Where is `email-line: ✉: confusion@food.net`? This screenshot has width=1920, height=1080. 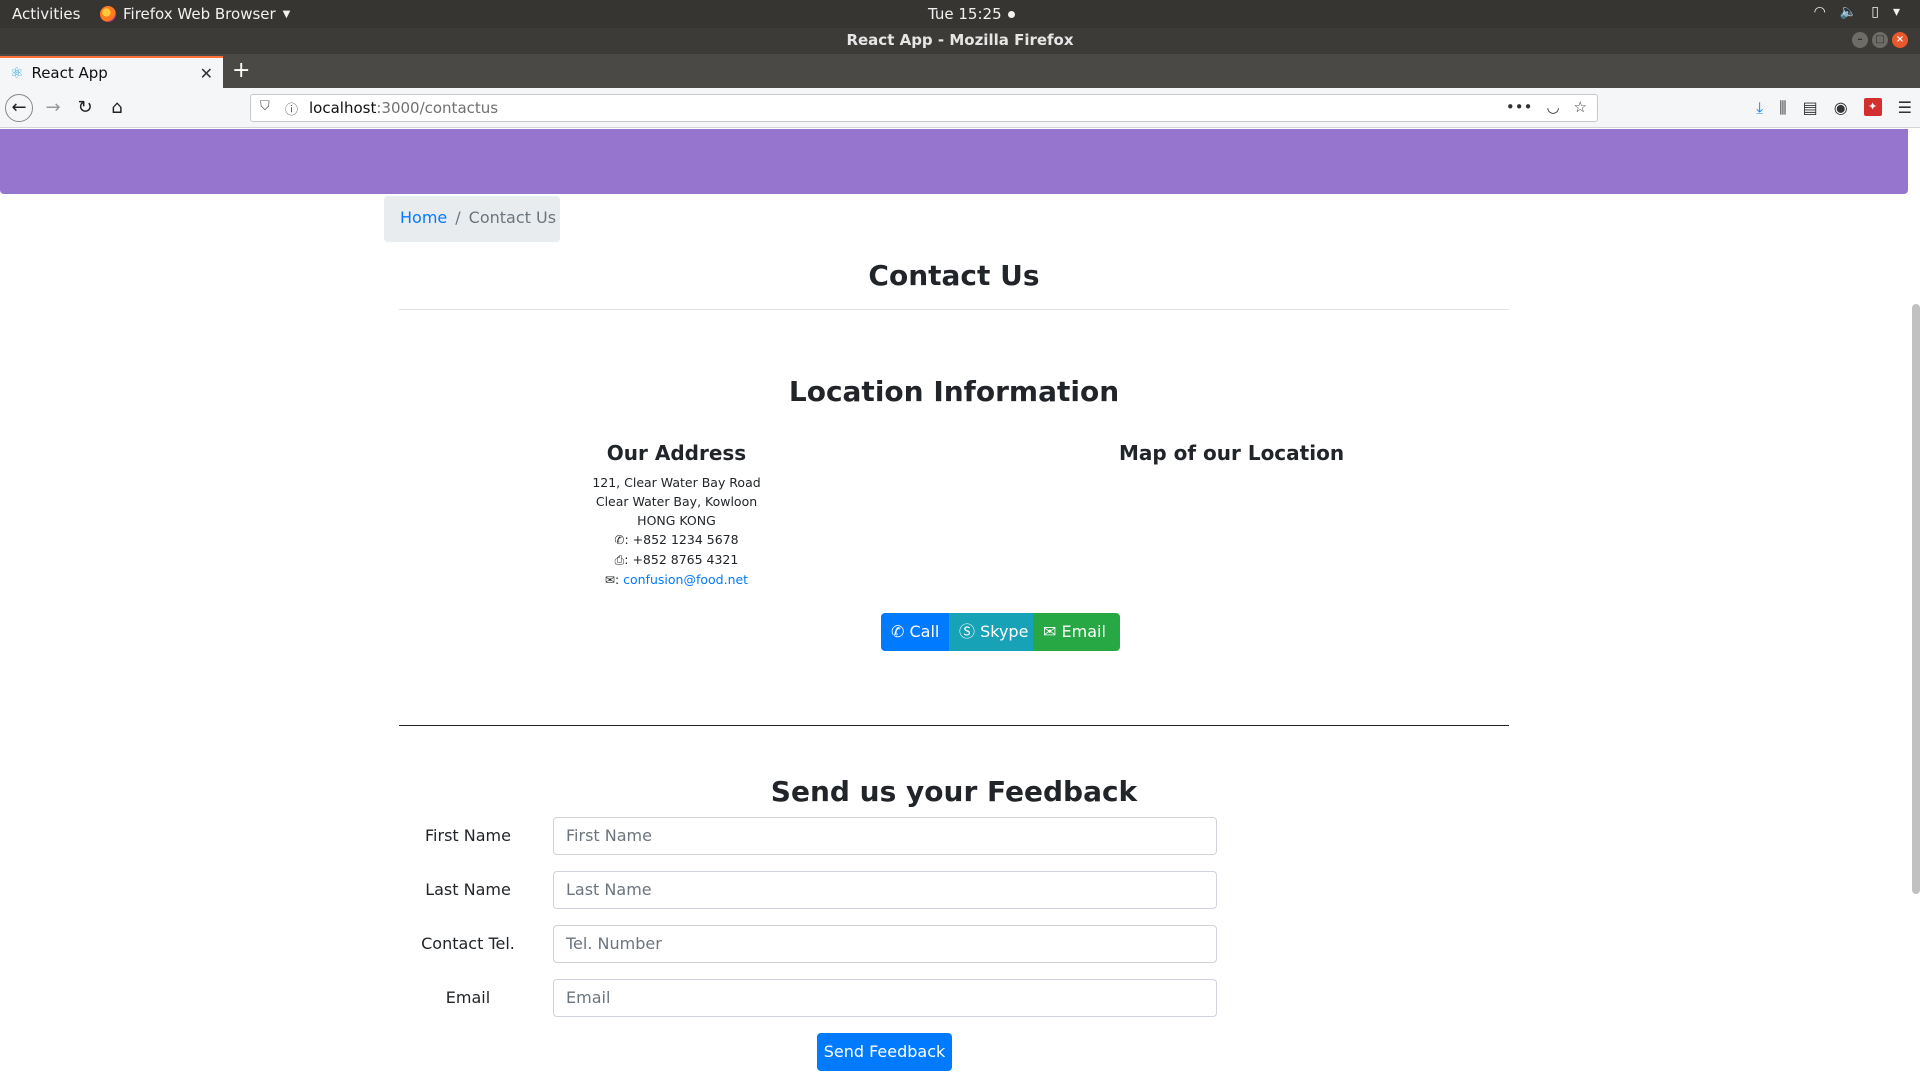 email-line: ✉: confusion@food.net is located at coordinates (676, 579).